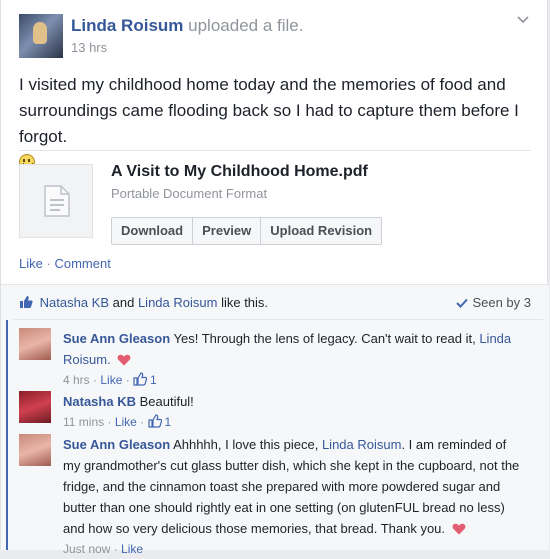 This screenshot has width=550, height=559. I want to click on comment-meta: 4 hrs · Like · 1, so click(110, 379).